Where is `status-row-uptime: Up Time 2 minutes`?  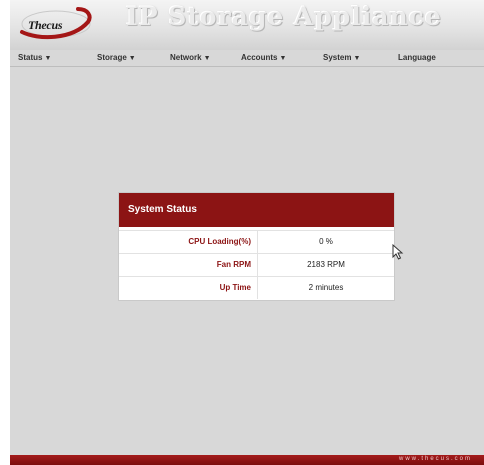
status-row-uptime: Up Time 2 minutes is located at coordinates (256, 287).